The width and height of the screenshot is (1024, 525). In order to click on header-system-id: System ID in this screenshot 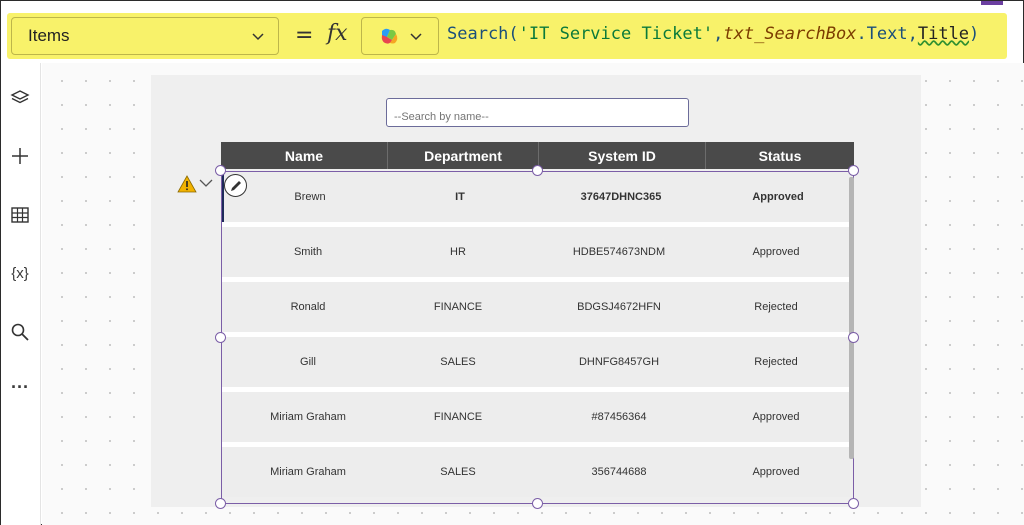, I will do `click(622, 155)`.